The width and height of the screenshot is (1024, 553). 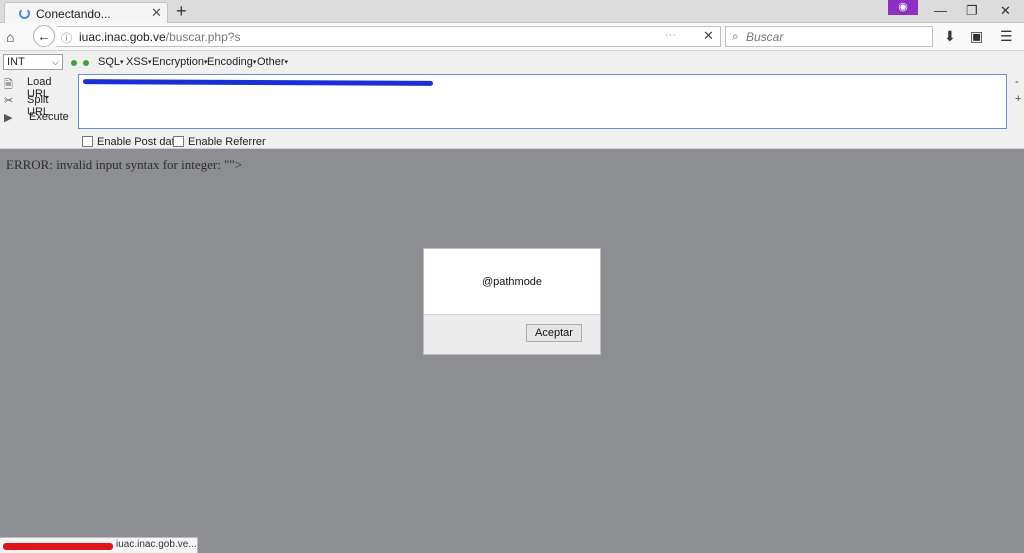 I want to click on execute-label: Execute, so click(x=49, y=117).